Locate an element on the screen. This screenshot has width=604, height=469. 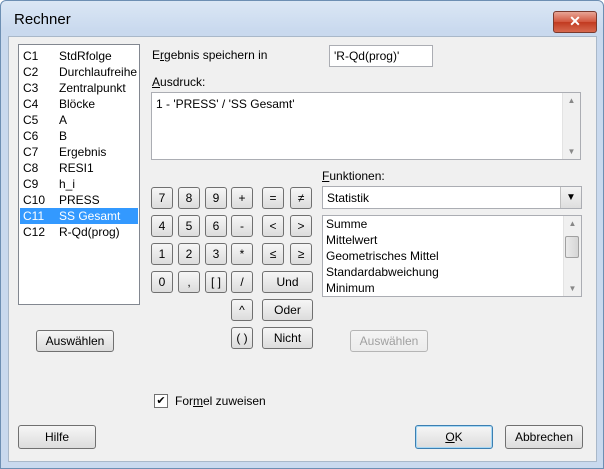
column-list-item: C3 Zentralpunkt is located at coordinates (79, 88).